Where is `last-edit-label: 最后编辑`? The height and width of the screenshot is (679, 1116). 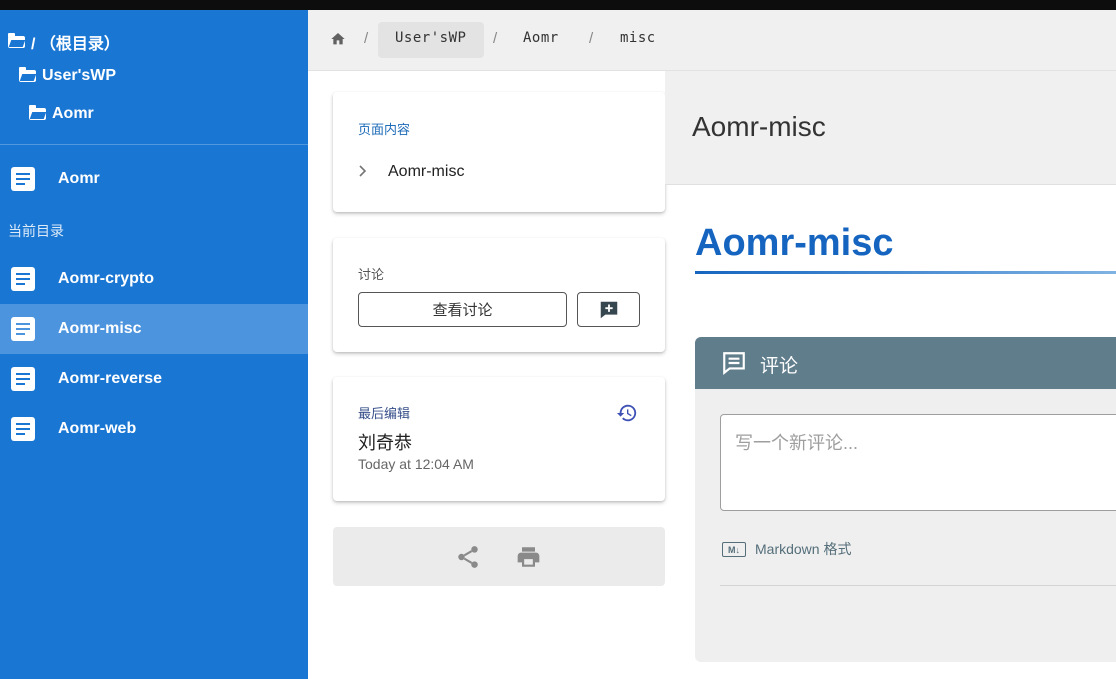
last-edit-label: 最后编辑 is located at coordinates (384, 413).